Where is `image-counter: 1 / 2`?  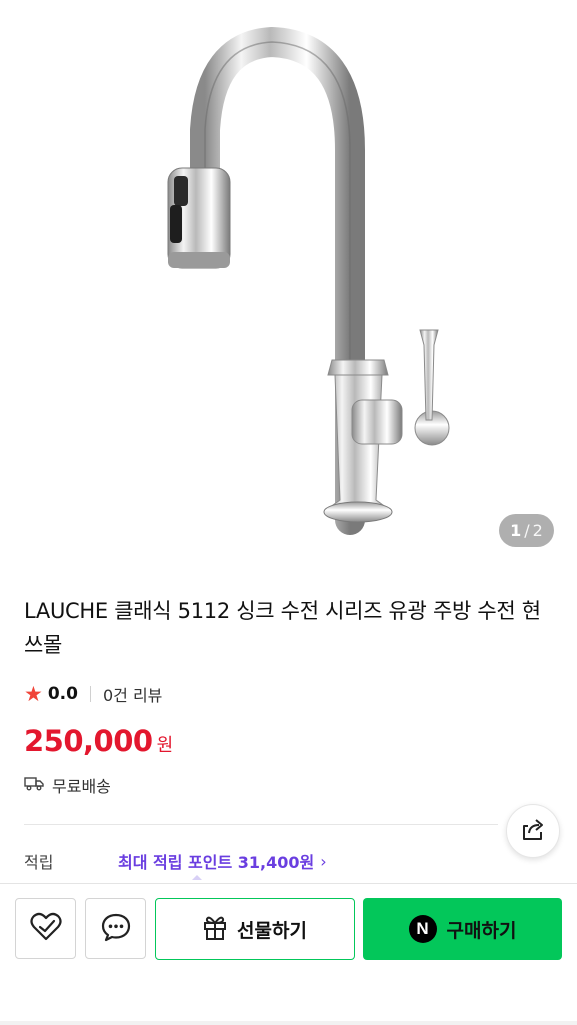 image-counter: 1 / 2 is located at coordinates (526, 530).